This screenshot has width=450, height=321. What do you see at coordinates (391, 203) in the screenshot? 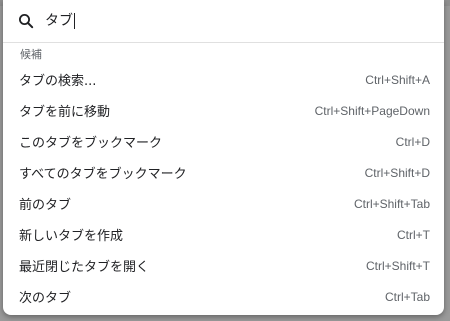
I see `command-shortcut: Ctrl+Shift+Tab` at bounding box center [391, 203].